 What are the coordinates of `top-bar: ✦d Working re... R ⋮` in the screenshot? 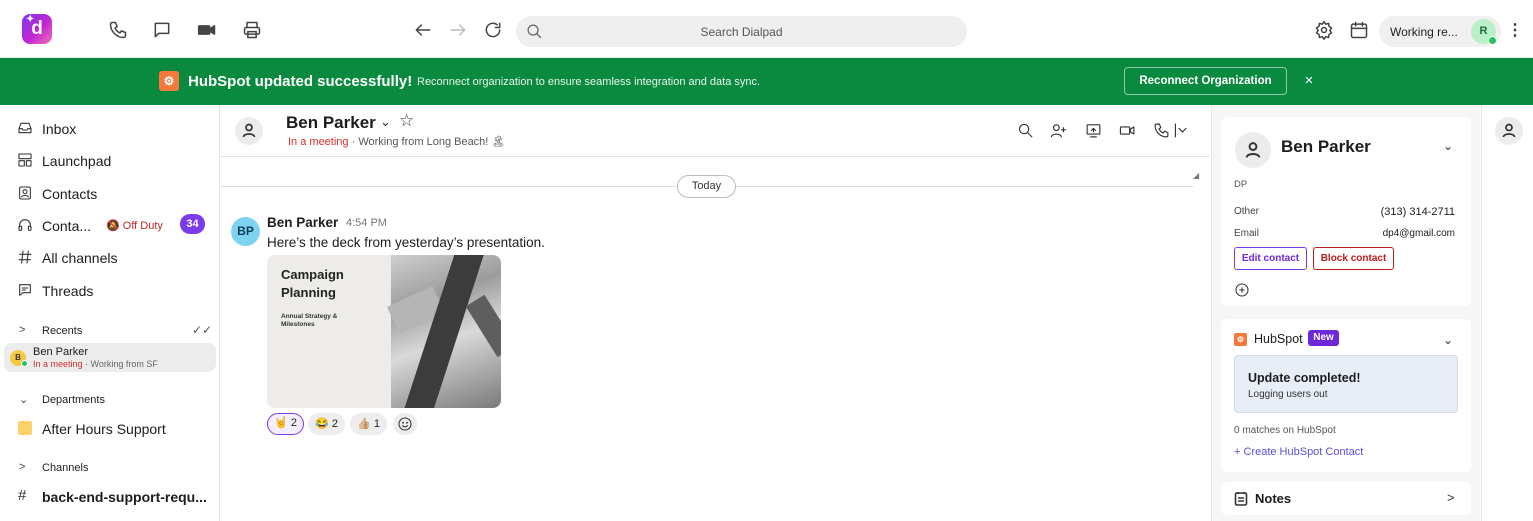 It's located at (766, 29).